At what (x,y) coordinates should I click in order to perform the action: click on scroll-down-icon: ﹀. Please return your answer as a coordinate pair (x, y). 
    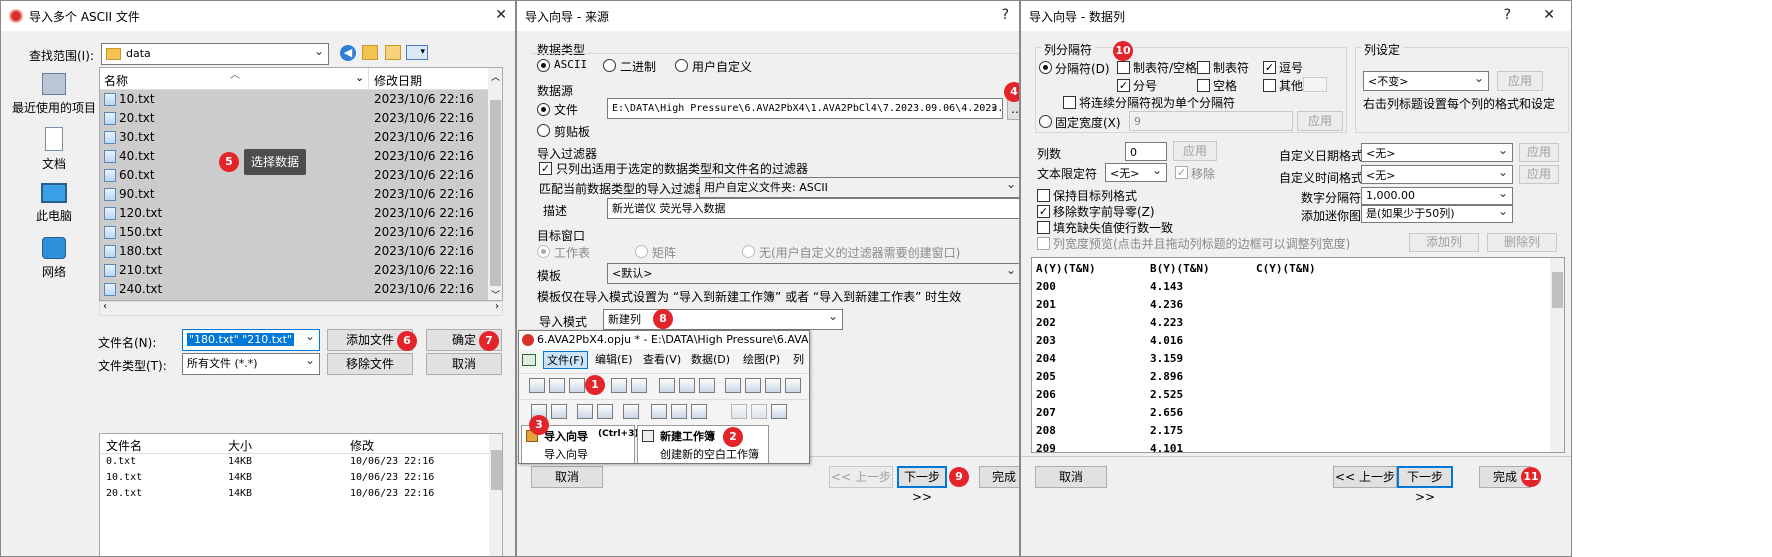
    Looking at the image, I should click on (495, 294).